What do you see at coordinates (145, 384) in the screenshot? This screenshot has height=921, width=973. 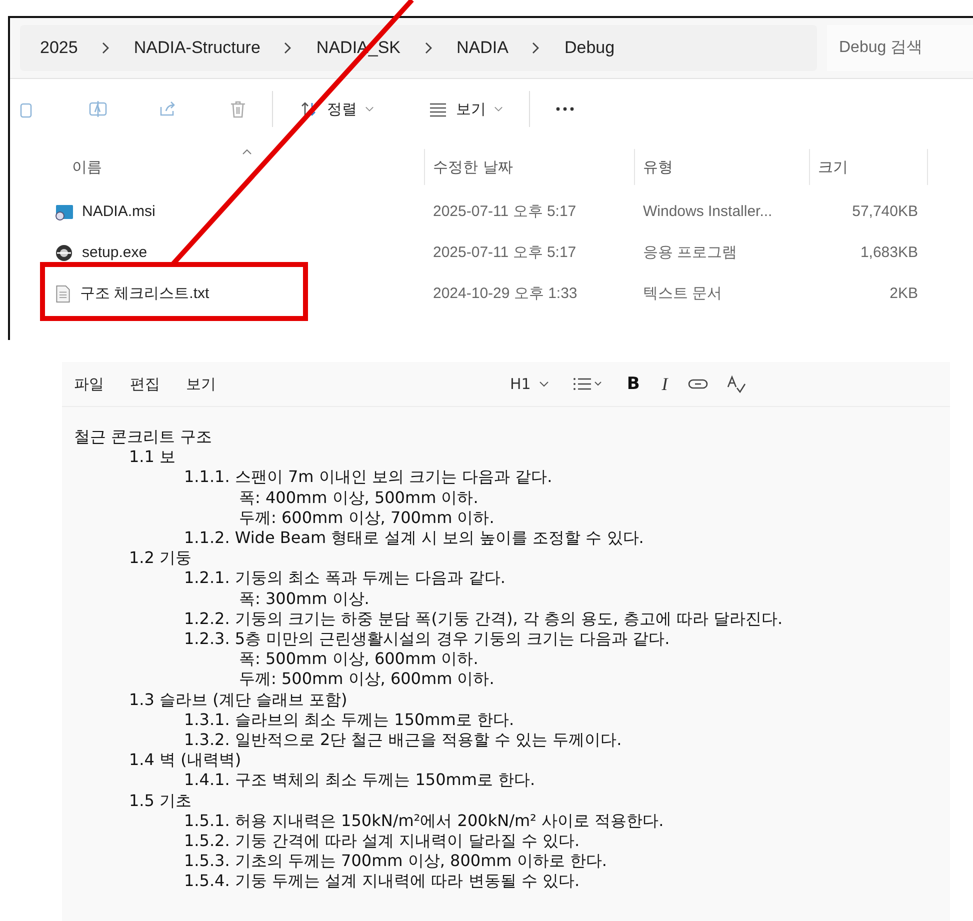 I see `menu-item: 편집` at bounding box center [145, 384].